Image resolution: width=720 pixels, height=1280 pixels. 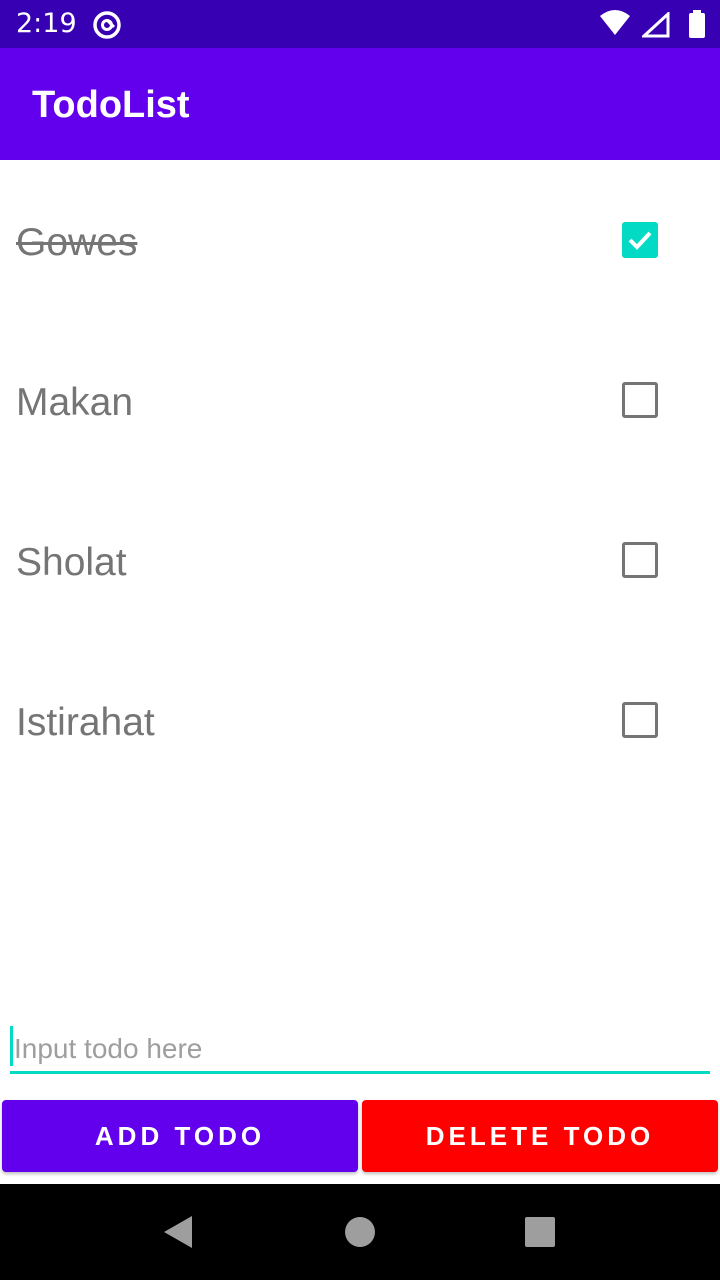 I want to click on recent-square-icon, so click(x=540, y=1232).